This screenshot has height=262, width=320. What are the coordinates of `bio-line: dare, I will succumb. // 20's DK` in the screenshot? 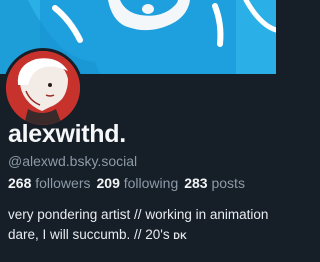 It's located at (142, 235).